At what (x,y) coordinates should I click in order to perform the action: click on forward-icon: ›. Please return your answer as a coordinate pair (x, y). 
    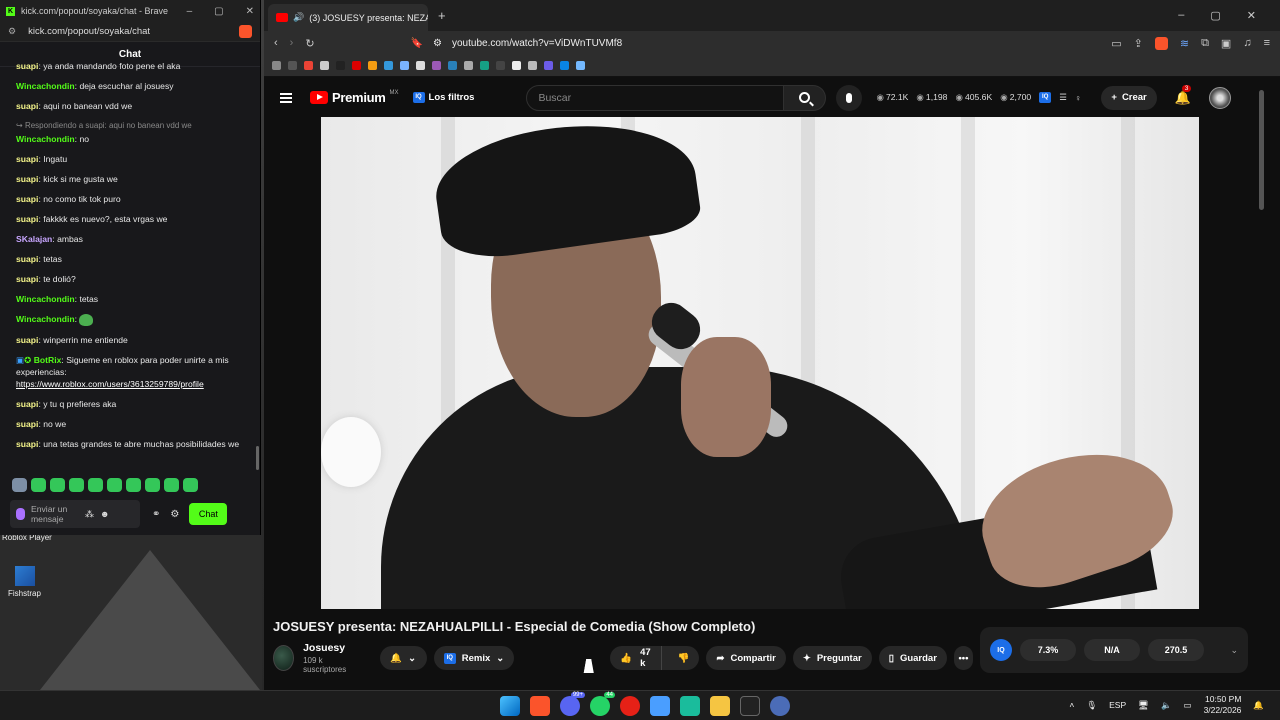
    Looking at the image, I should click on (292, 43).